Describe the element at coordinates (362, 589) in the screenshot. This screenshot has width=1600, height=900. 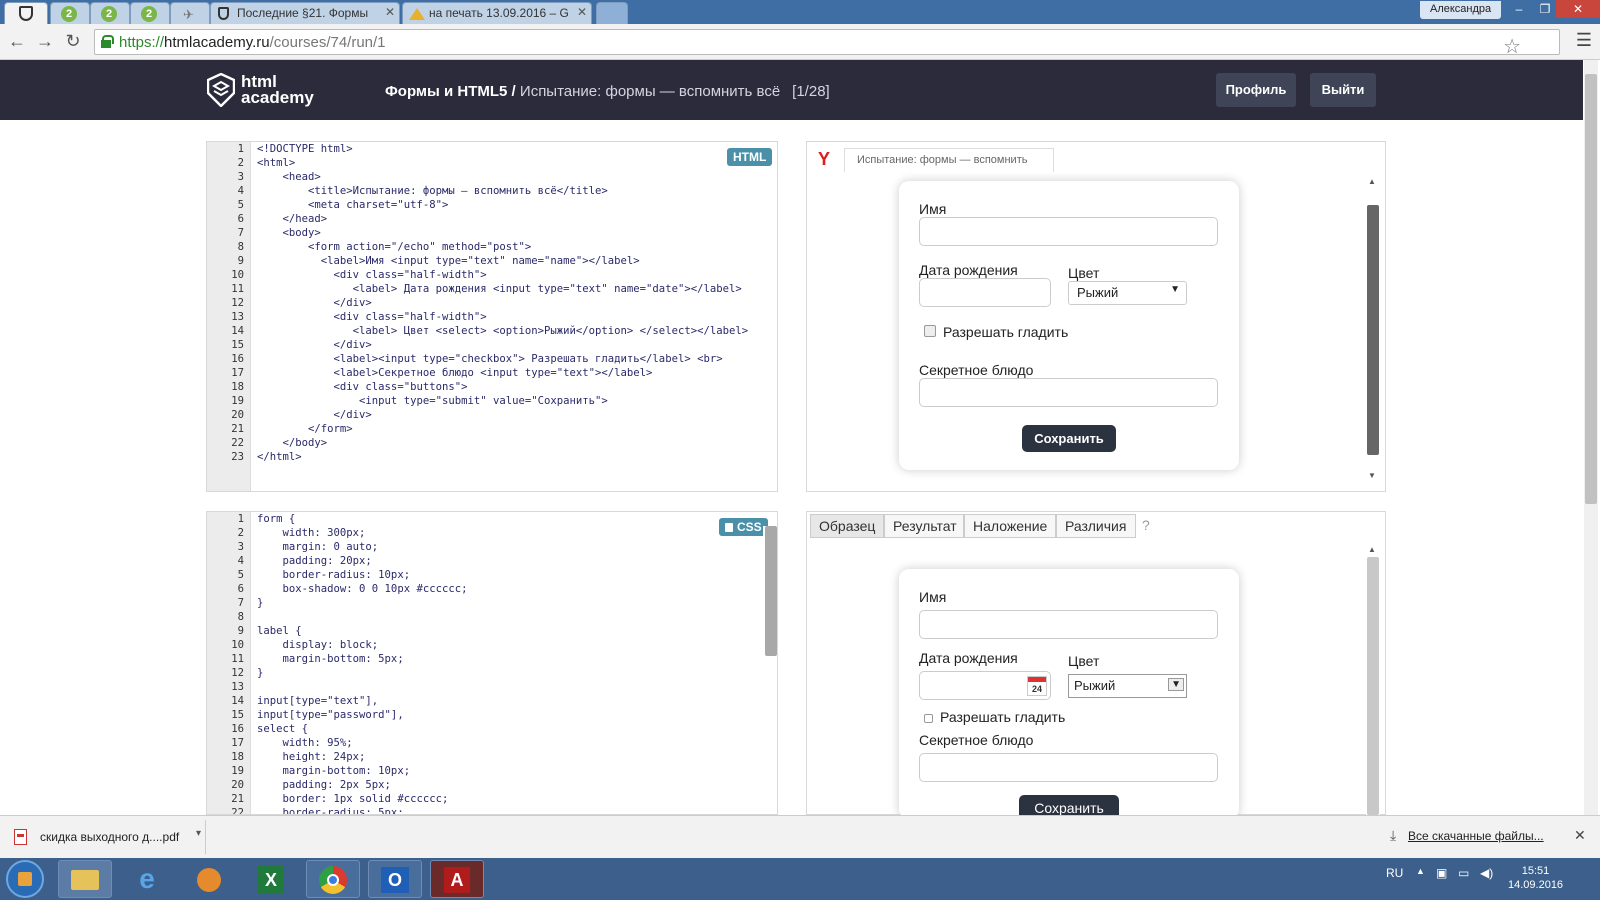
I see `css-code-line: box-shadow: 0 0 10px #cccccc;` at that location.